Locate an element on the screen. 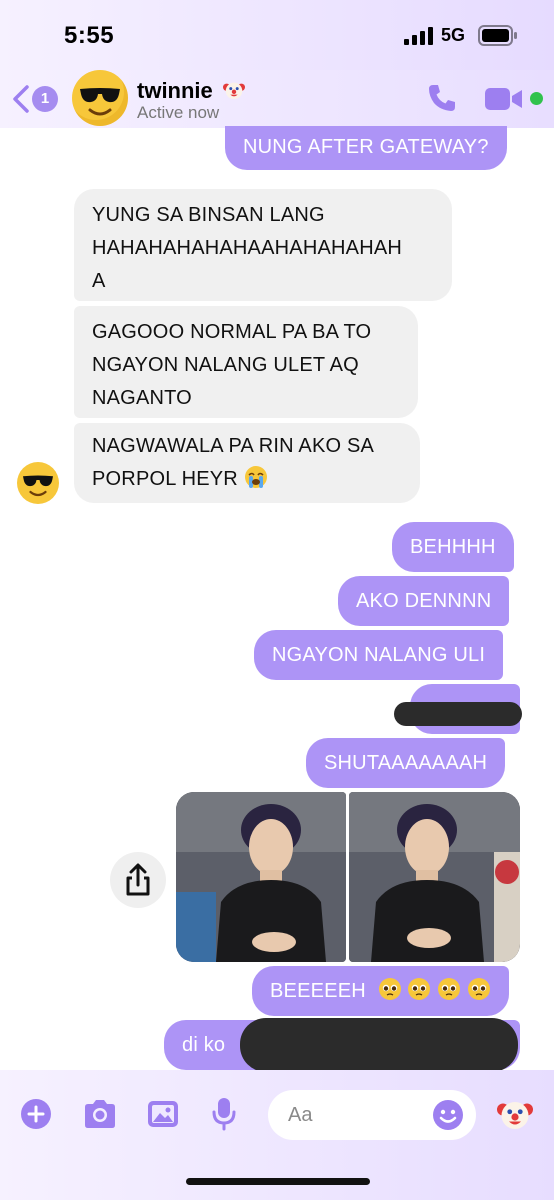 This screenshot has width=554, height=1200. chat-header: 1 twinnie Active now is located at coordinates (277, 99).